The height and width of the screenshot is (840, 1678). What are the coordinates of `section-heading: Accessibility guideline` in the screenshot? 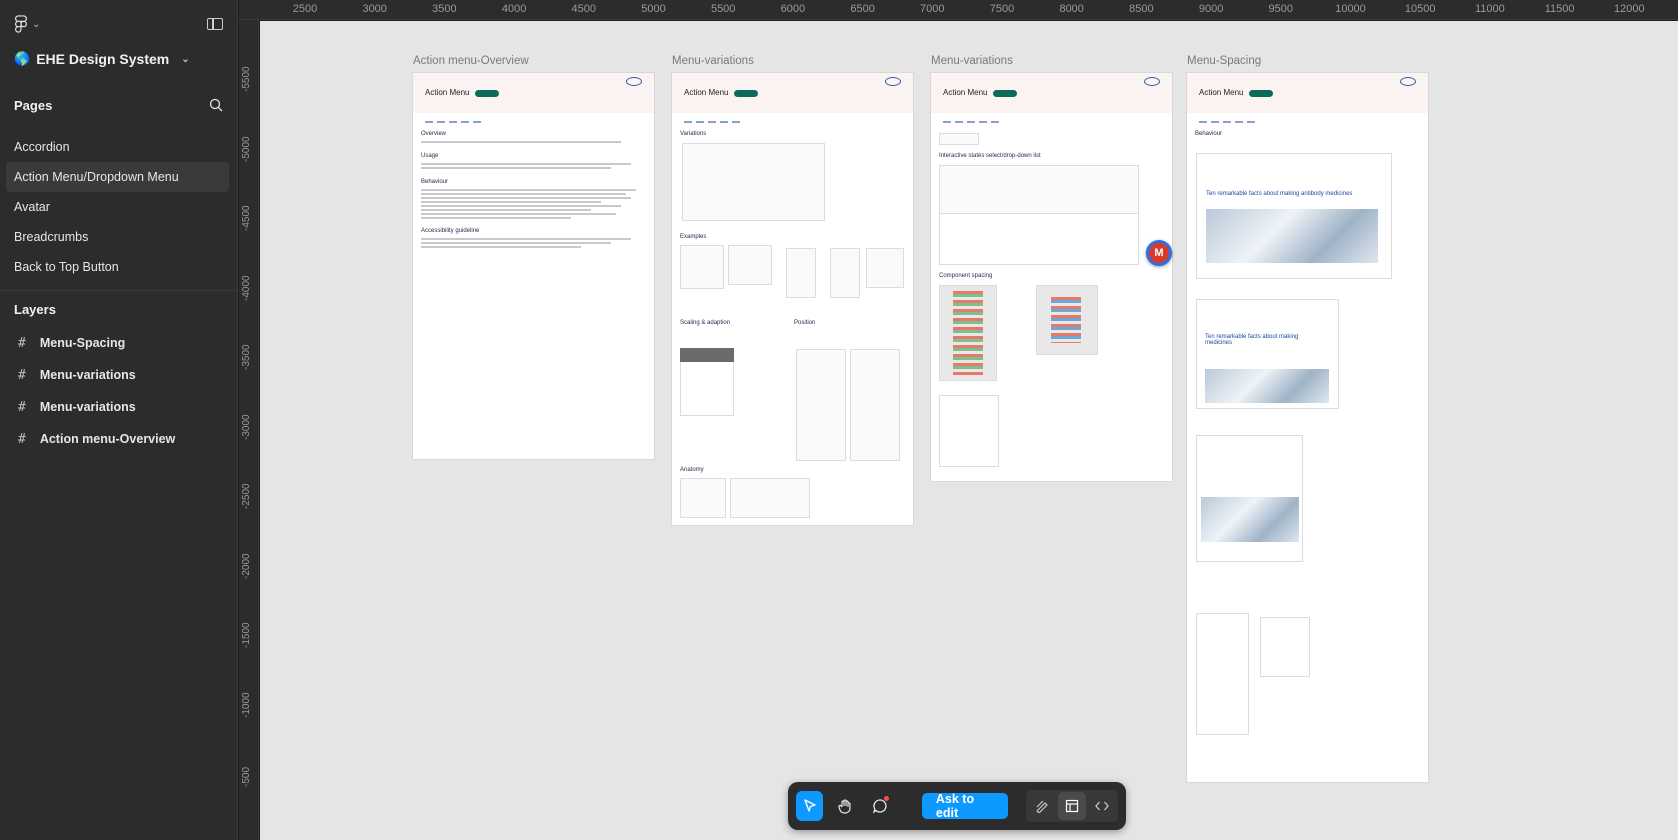 It's located at (450, 231).